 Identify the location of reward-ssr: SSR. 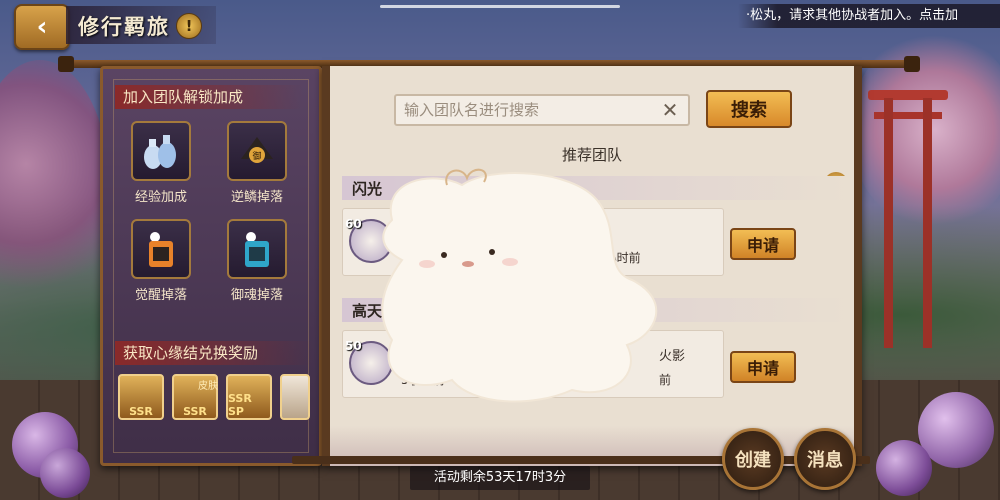
(141, 397).